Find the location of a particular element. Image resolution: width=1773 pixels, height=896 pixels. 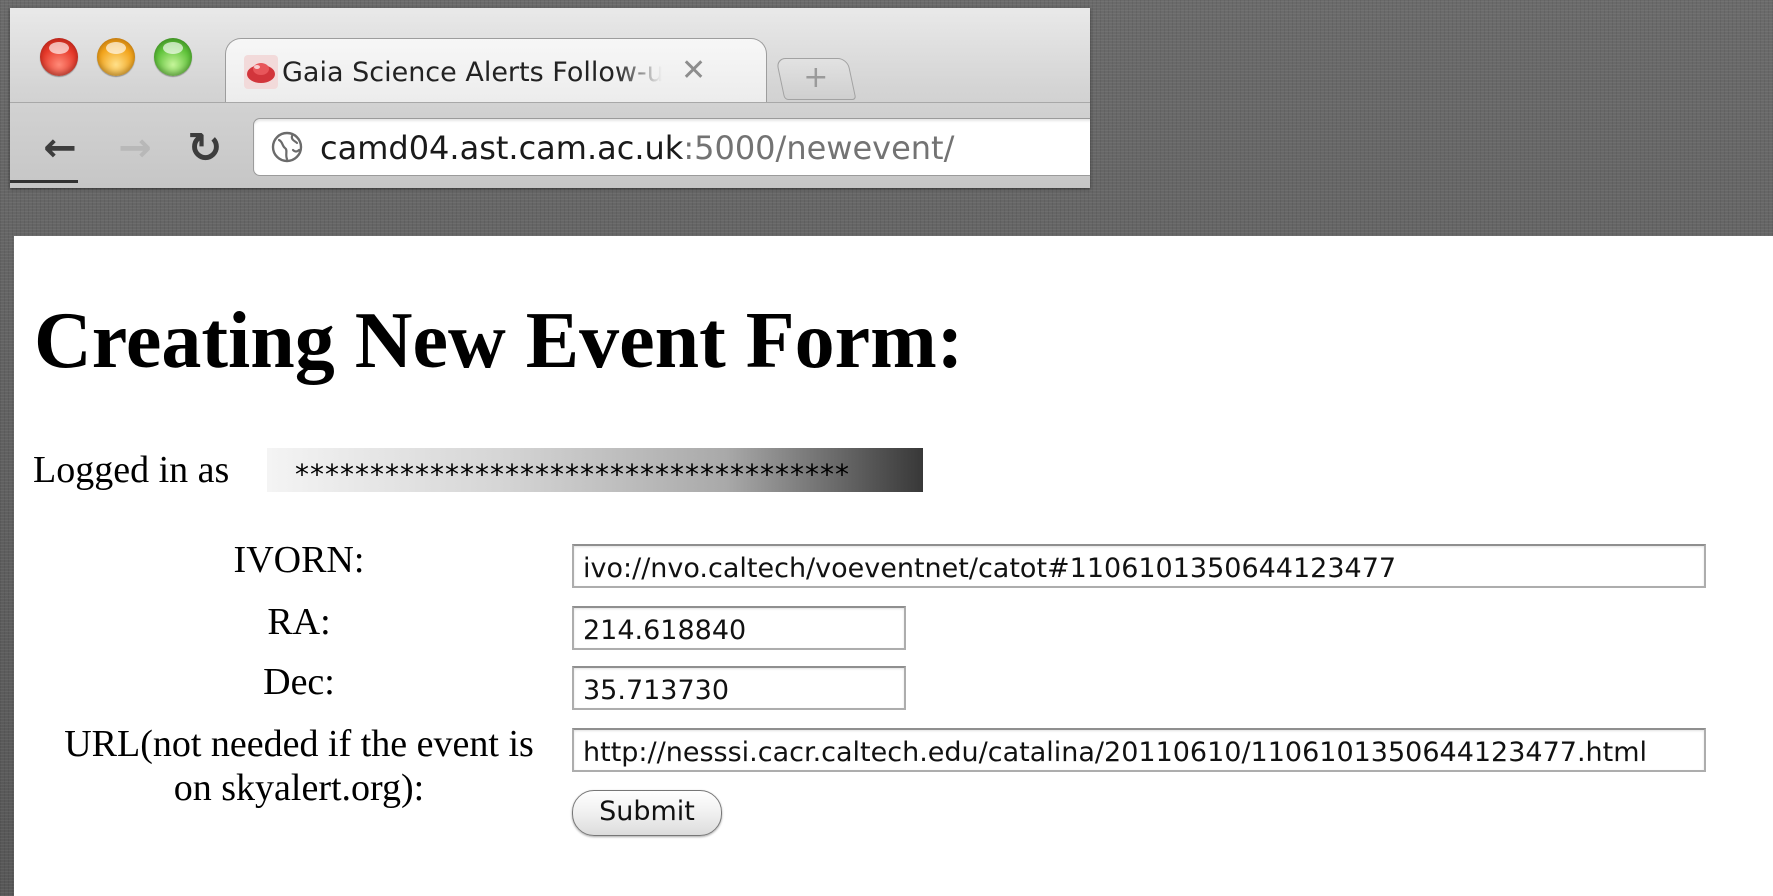

plus-icon: + is located at coordinates (816, 77).